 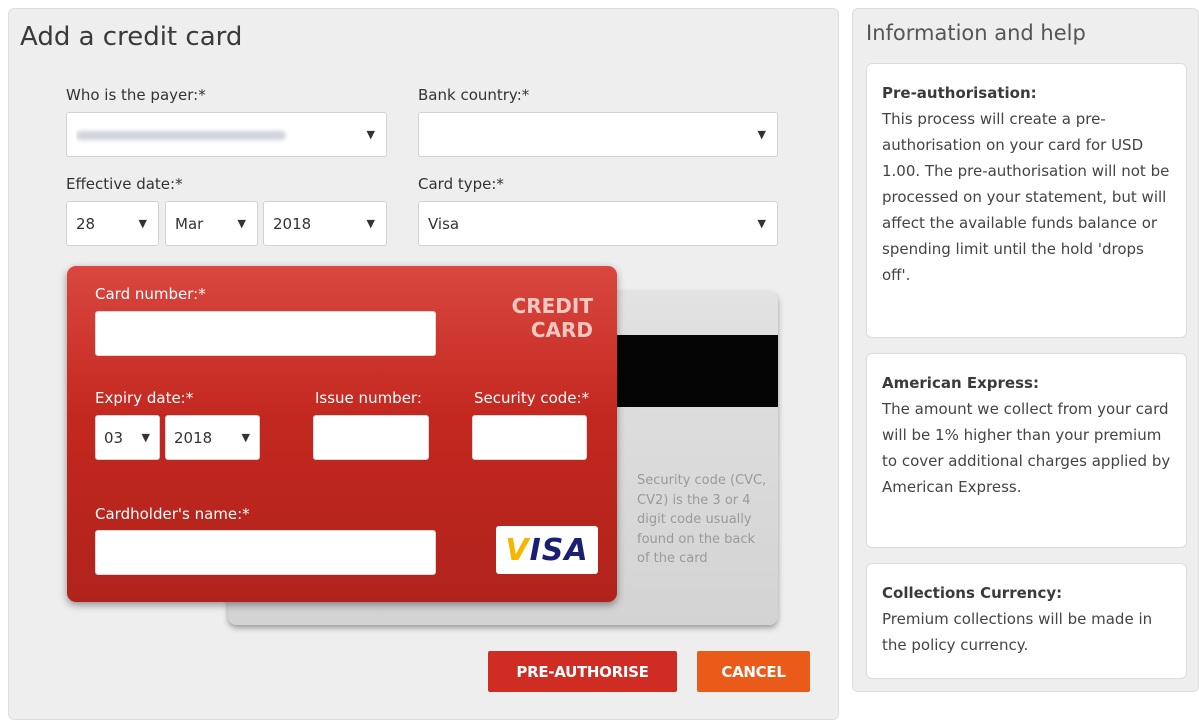 What do you see at coordinates (172, 514) in the screenshot?
I see `cardholder-name-label: Cardholder's name:*` at bounding box center [172, 514].